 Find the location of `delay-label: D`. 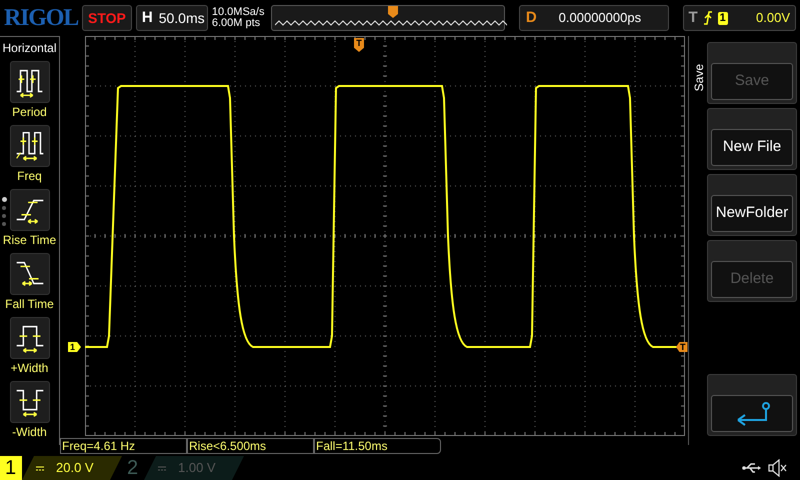

delay-label: D is located at coordinates (531, 18).